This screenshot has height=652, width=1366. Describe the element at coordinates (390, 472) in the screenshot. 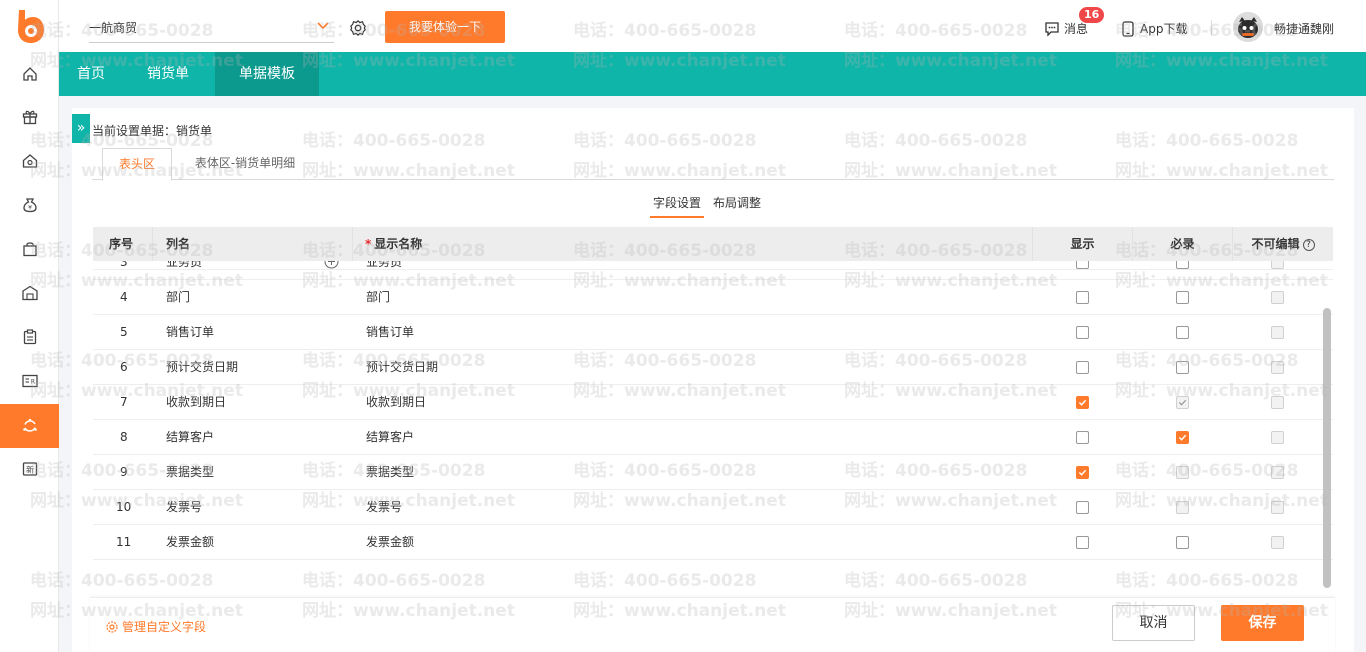

I see `row-display-name: 票据类型` at that location.